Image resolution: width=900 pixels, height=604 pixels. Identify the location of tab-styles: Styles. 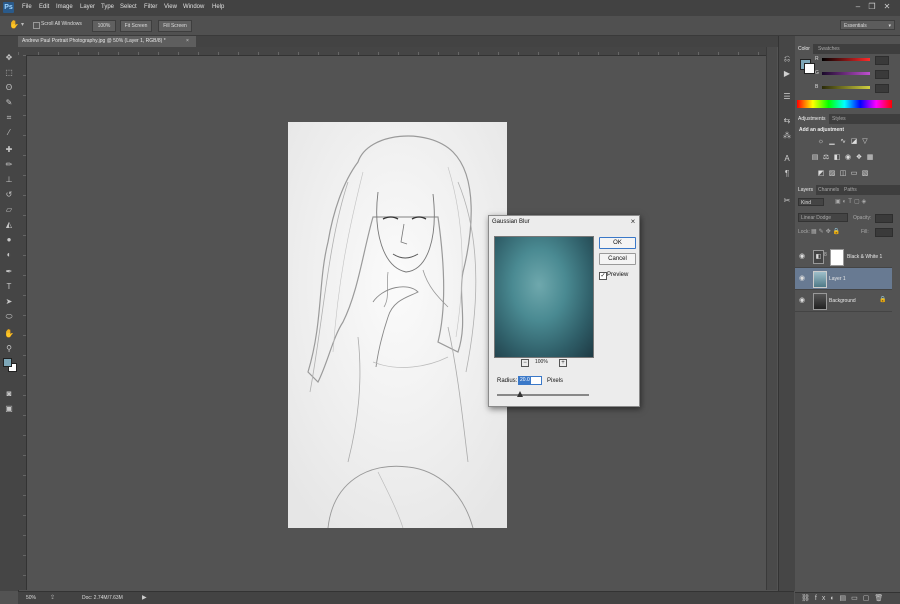
(839, 119).